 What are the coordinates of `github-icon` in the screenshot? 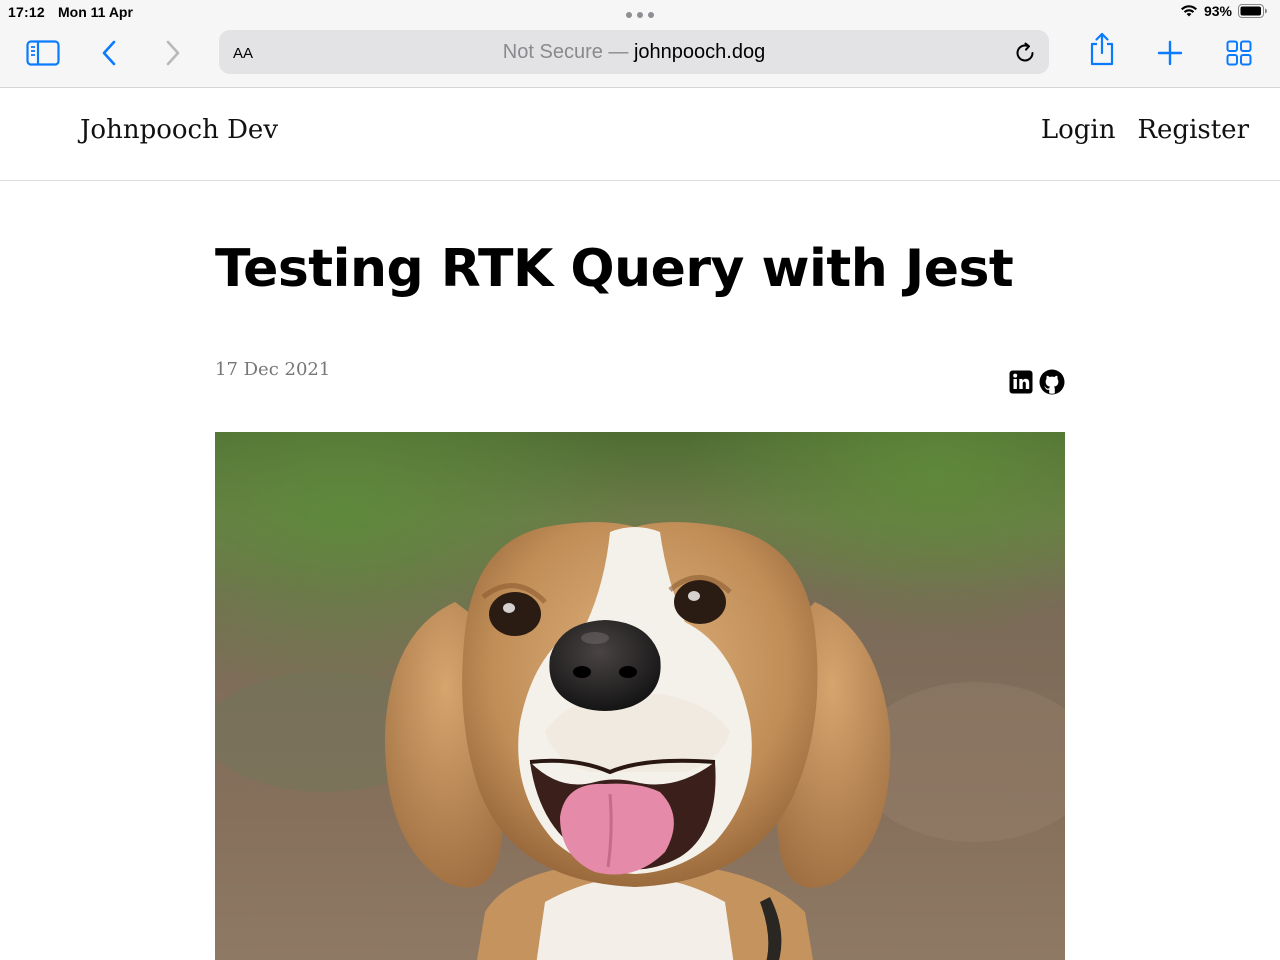 It's located at (1052, 382).